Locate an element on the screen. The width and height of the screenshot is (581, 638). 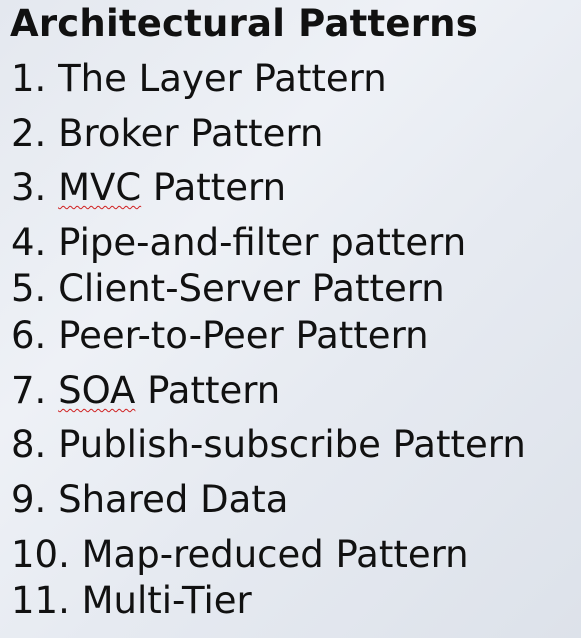
list-item-6: 6. Peer-to-Peer Pattern is located at coordinates (220, 336).